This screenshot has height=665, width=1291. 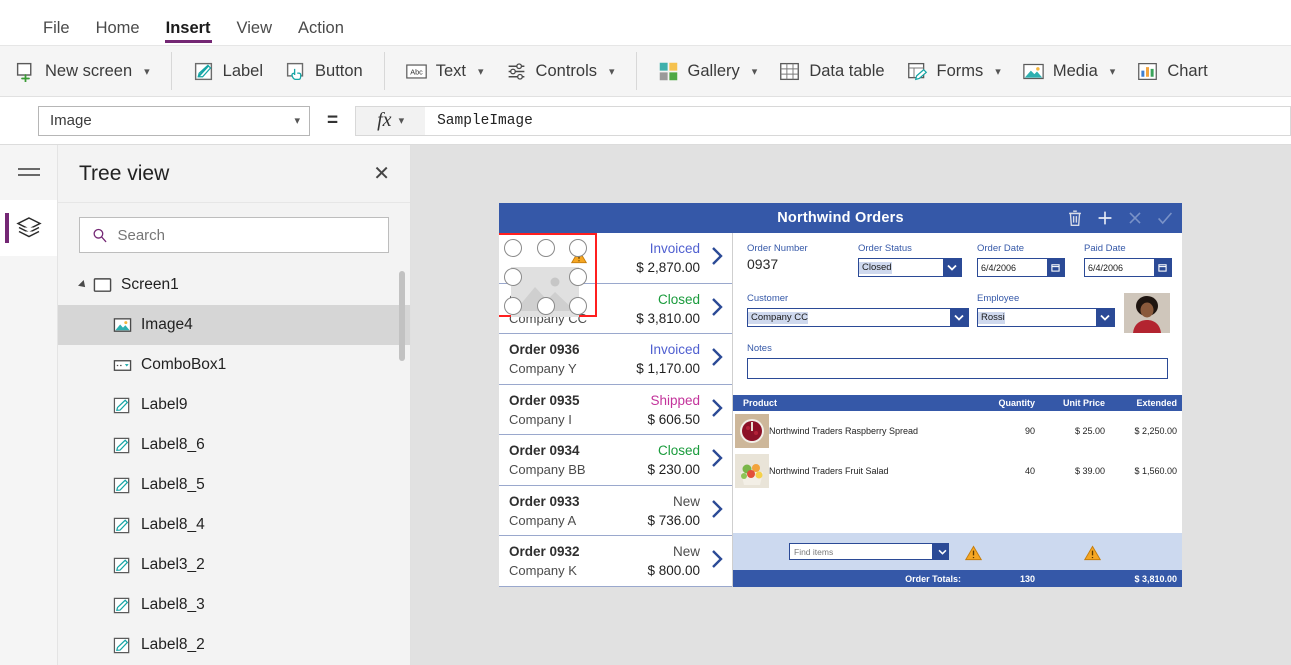 I want to click on tree-search-wrapper, so click(x=234, y=234).